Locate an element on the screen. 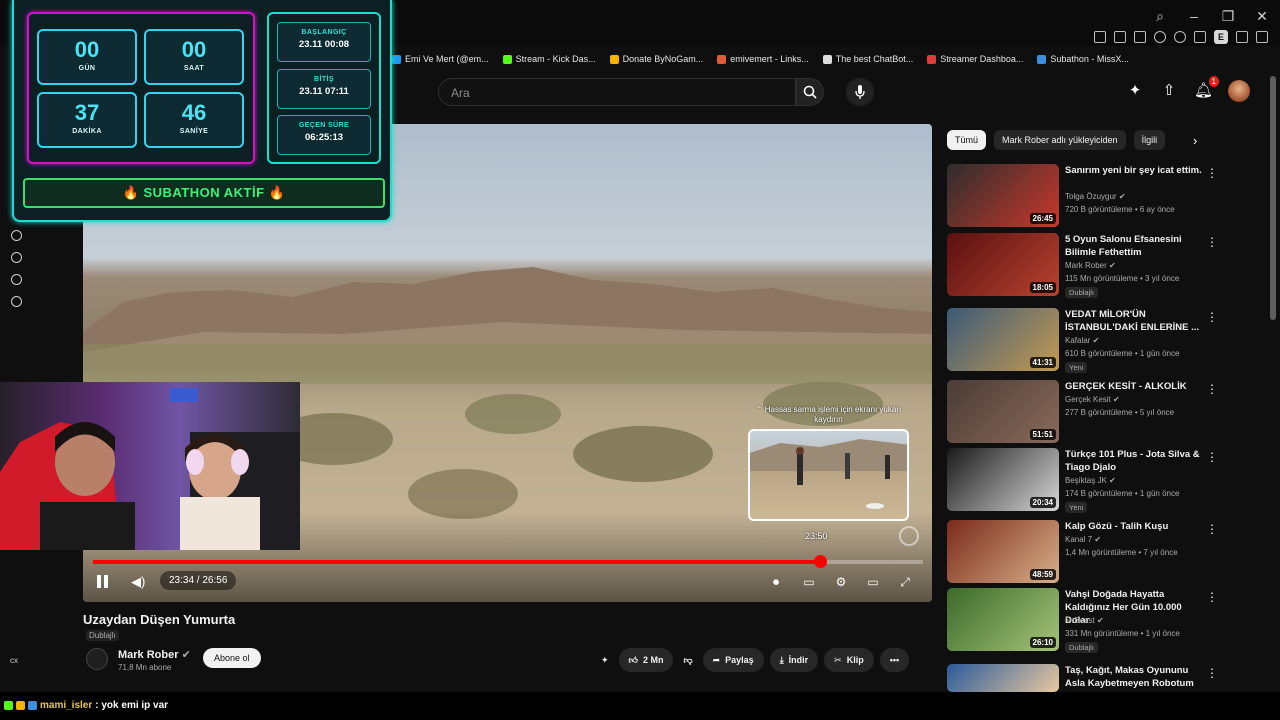  recommendation-channel: Beşiktaş JK ✔ is located at coordinates (1090, 480).